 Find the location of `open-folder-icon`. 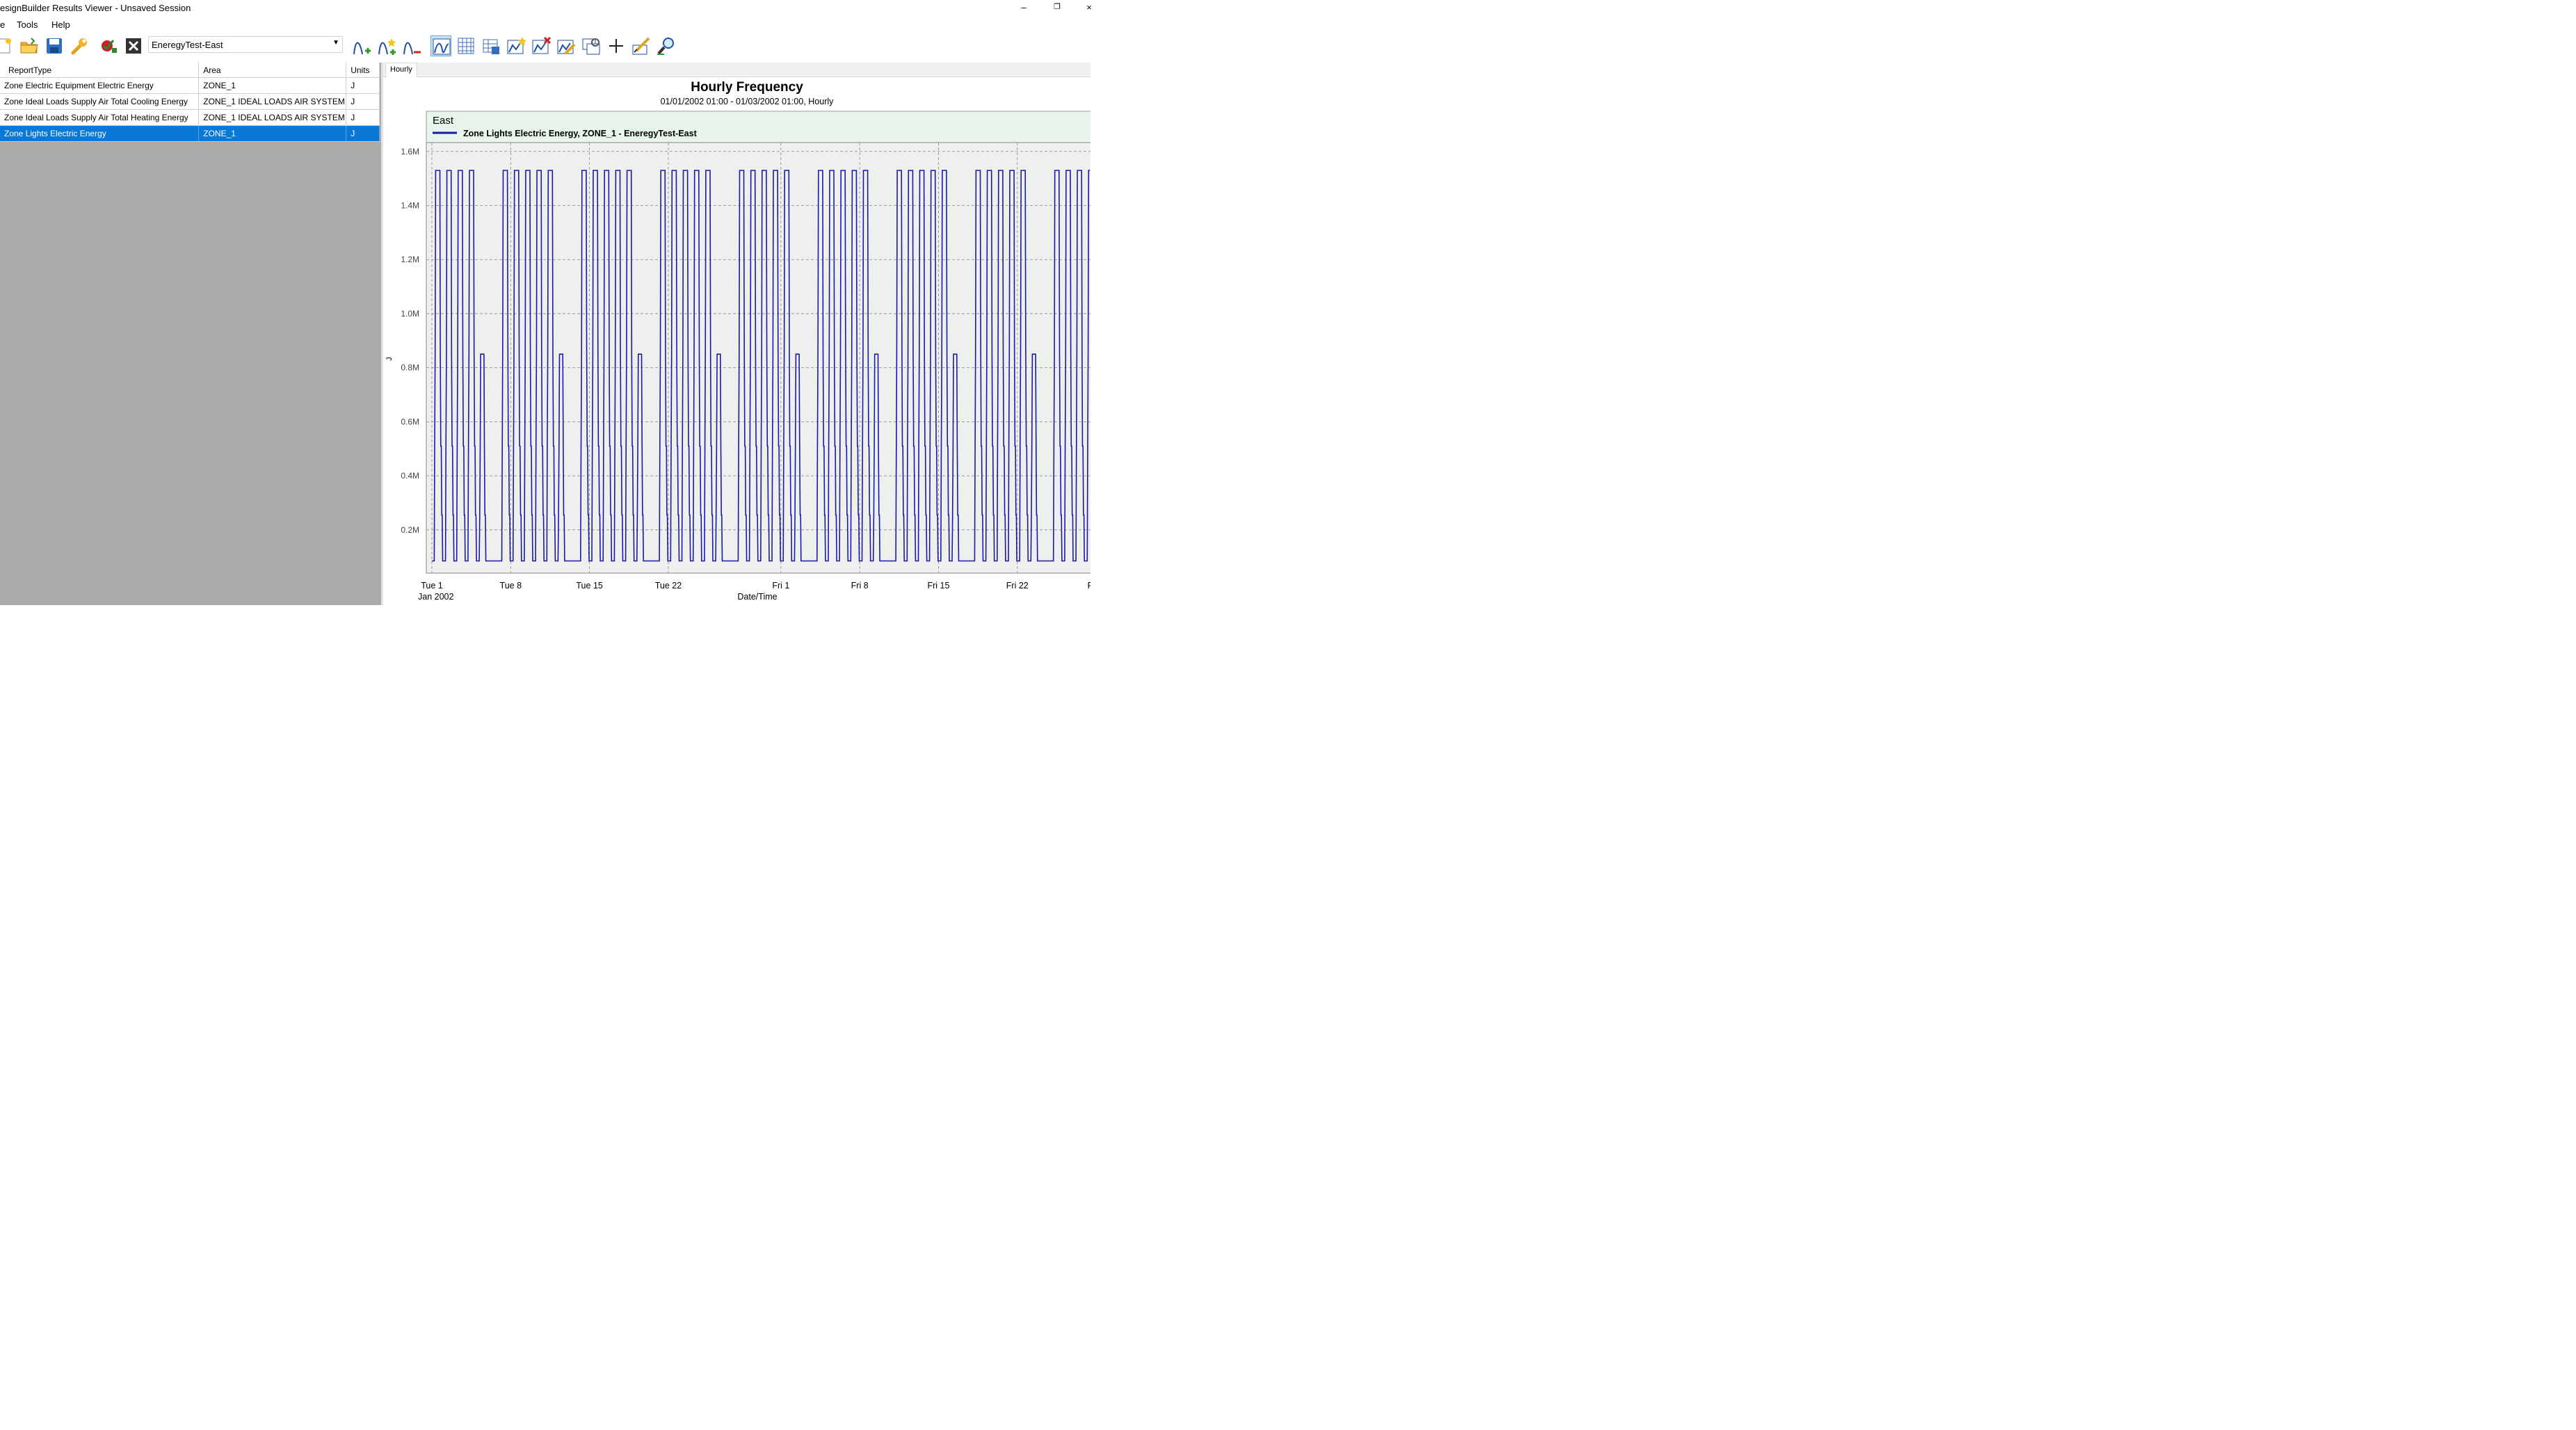

open-folder-icon is located at coordinates (29, 45).